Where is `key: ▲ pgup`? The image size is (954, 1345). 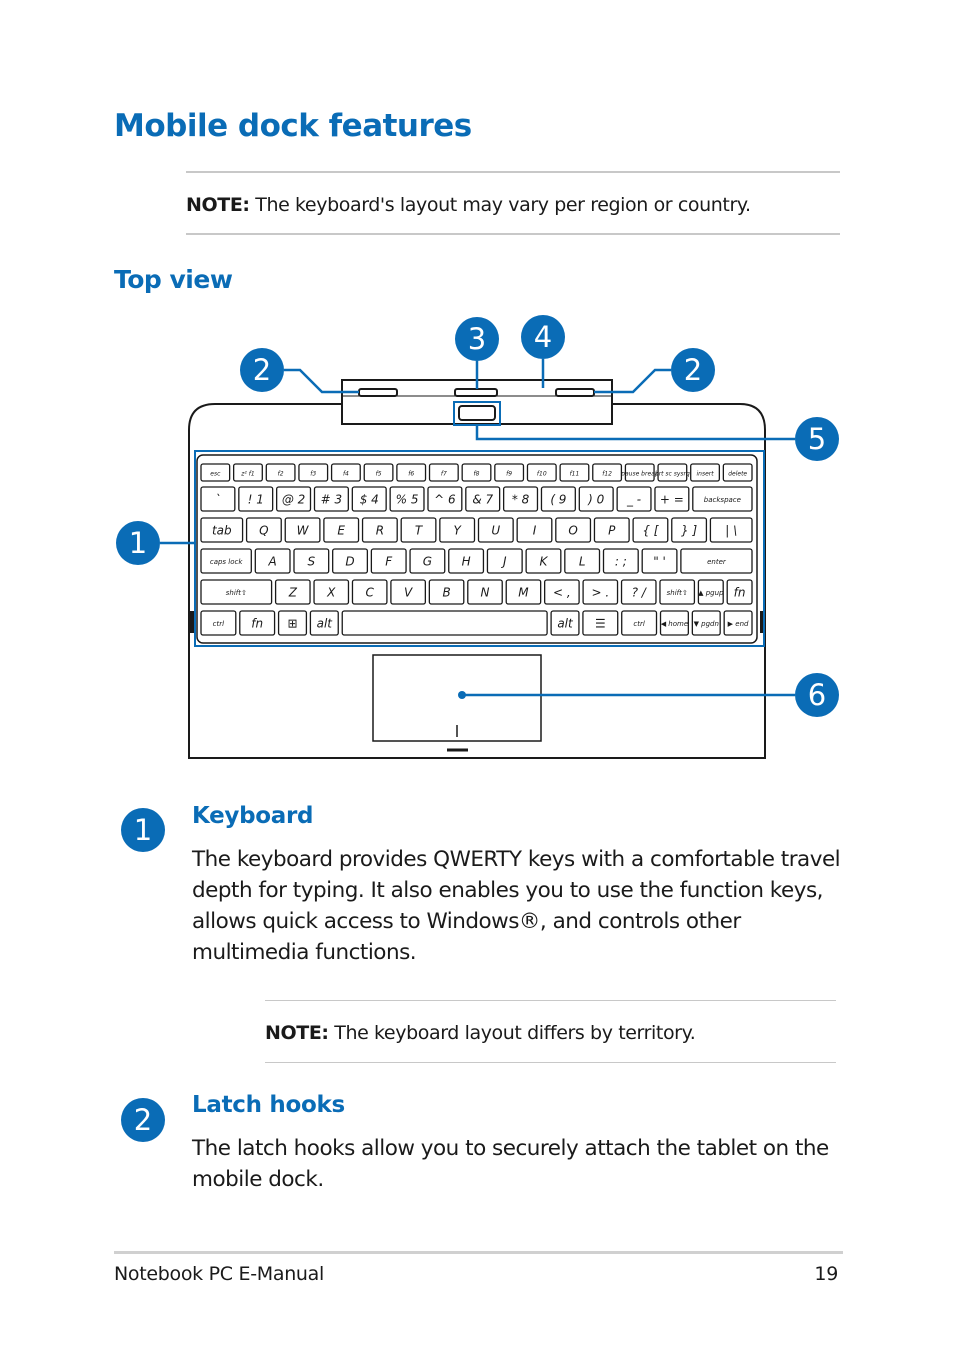 key: ▲ pgup is located at coordinates (710, 592).